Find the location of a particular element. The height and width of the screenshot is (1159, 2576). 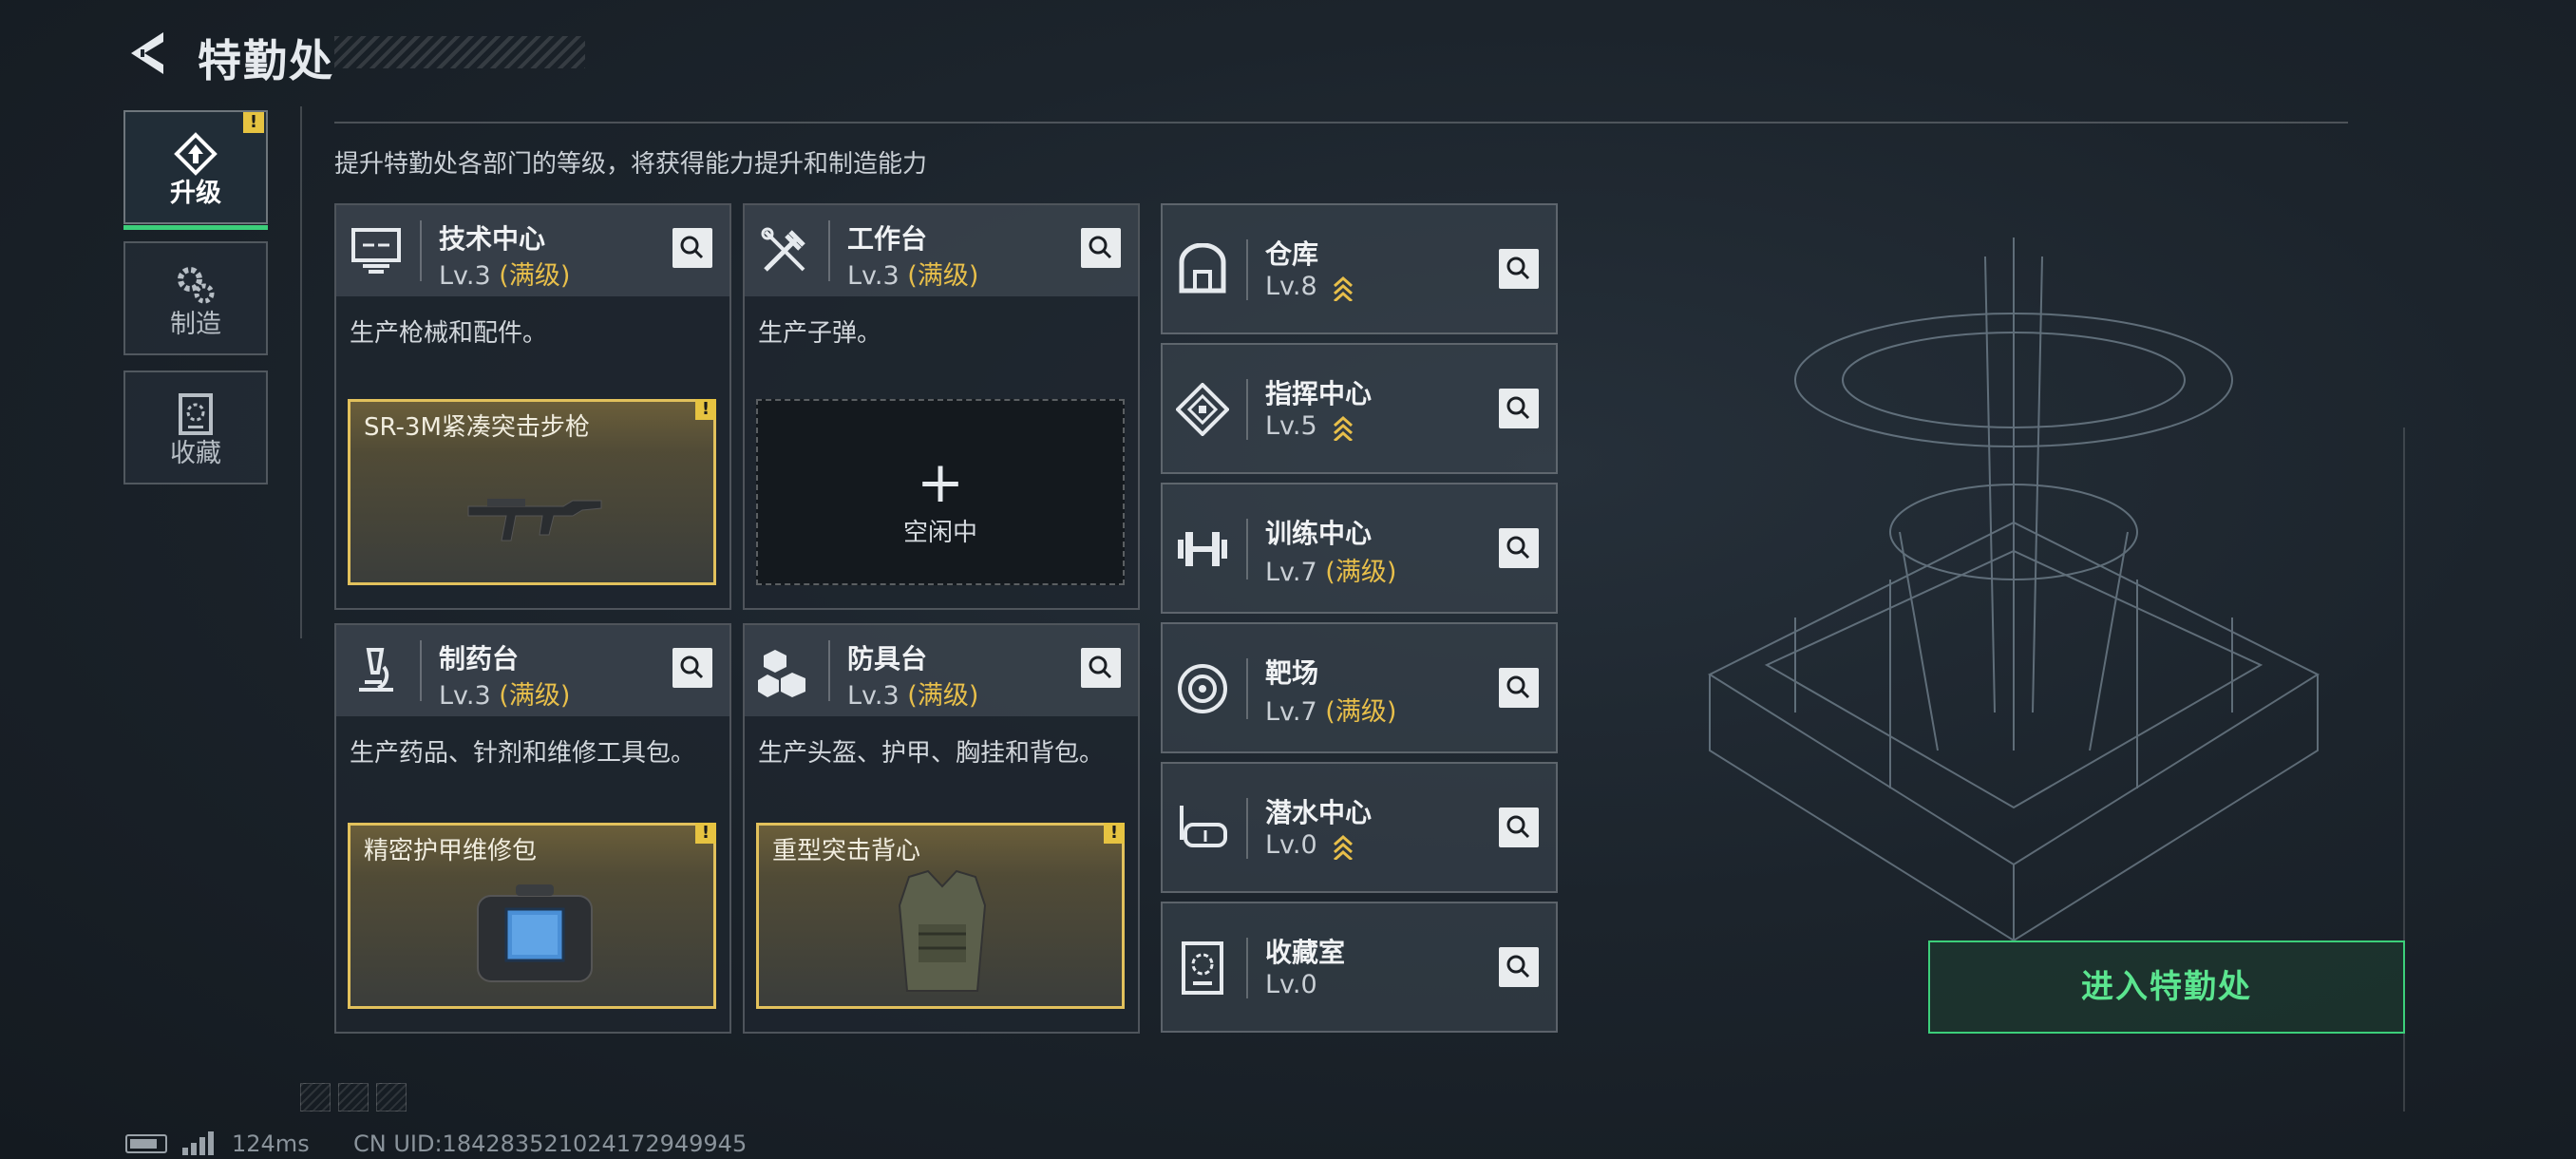

idle-status: 空闲中 is located at coordinates (939, 533).